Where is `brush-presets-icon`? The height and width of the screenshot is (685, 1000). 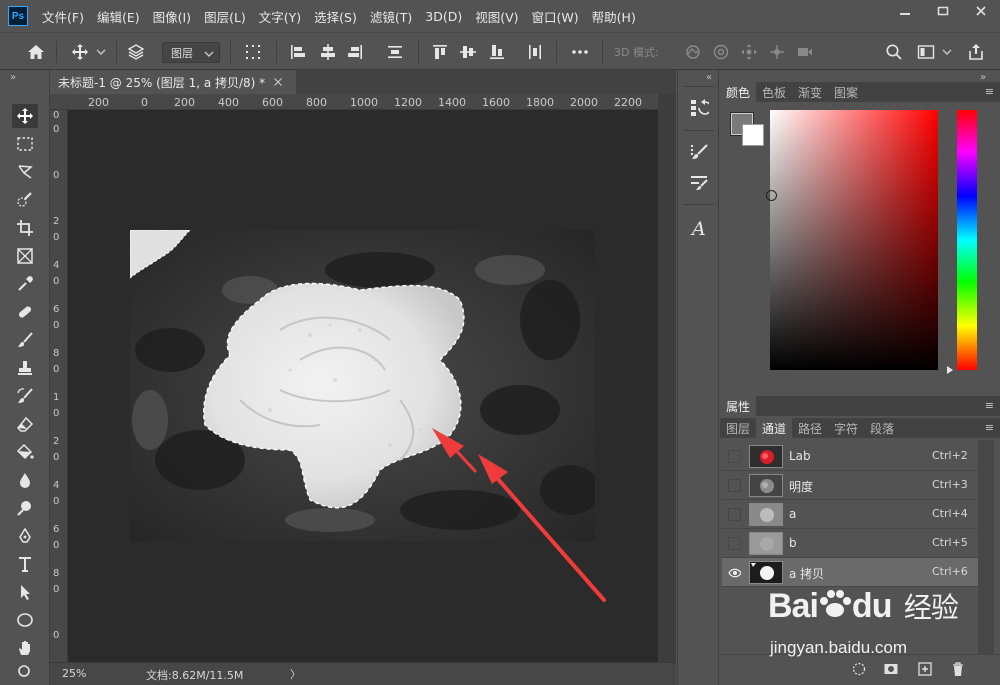 brush-presets-icon is located at coordinates (699, 182).